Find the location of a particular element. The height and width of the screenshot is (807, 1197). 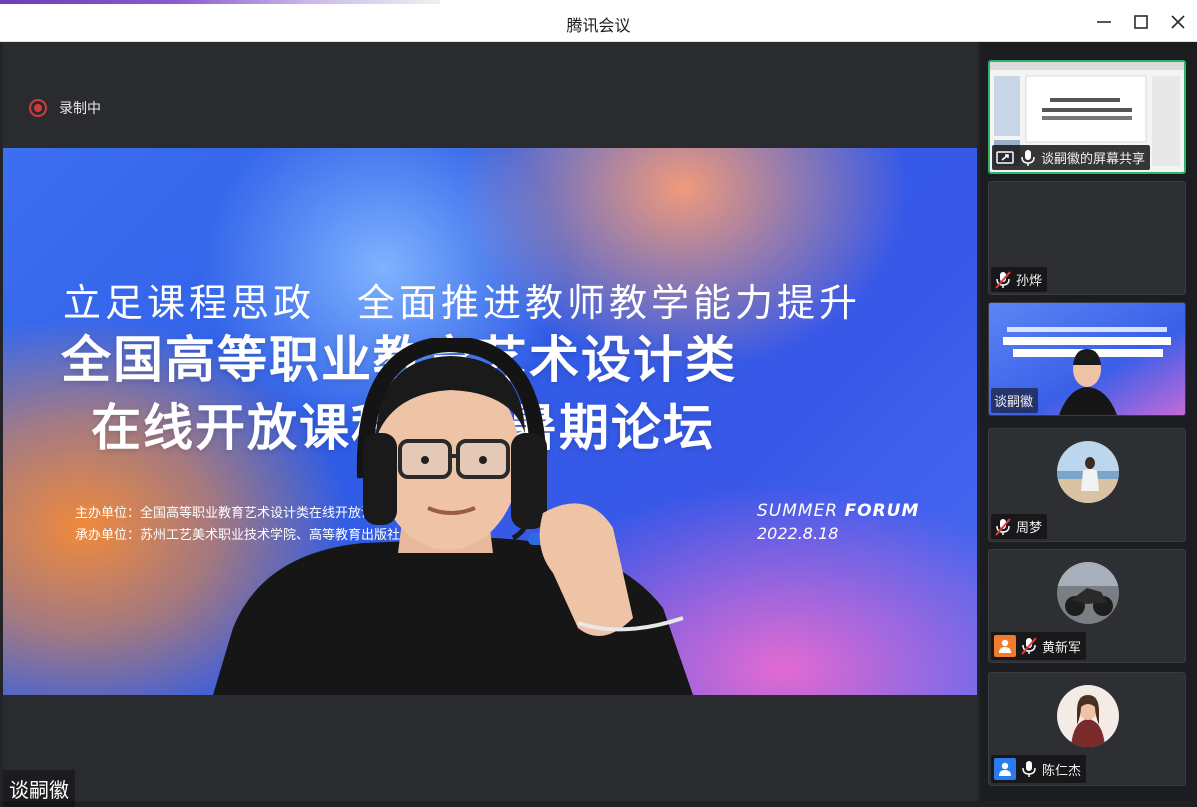

close-icon is located at coordinates (1178, 22).